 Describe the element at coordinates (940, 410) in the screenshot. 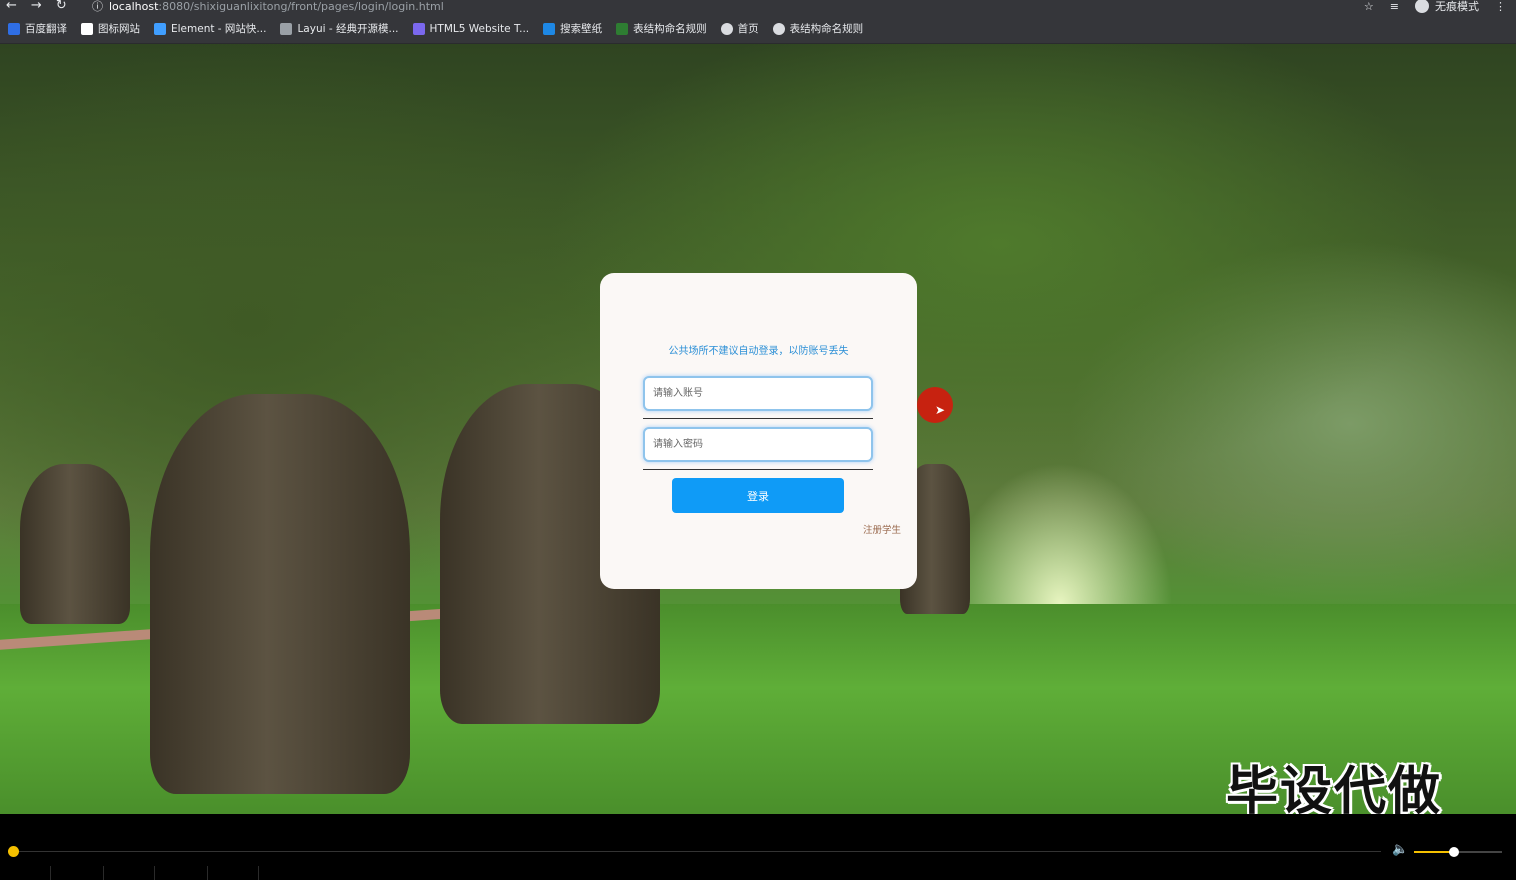

I see `cursor-icon: ➤` at that location.